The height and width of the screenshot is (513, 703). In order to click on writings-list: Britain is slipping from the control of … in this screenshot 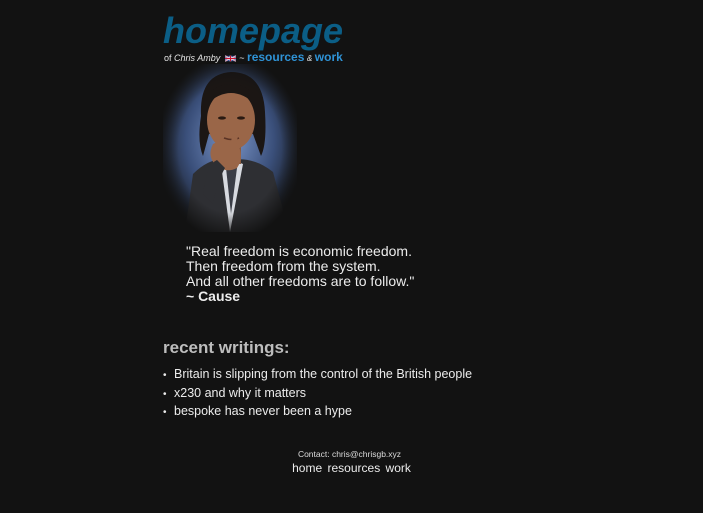, I will do `click(317, 394)`.